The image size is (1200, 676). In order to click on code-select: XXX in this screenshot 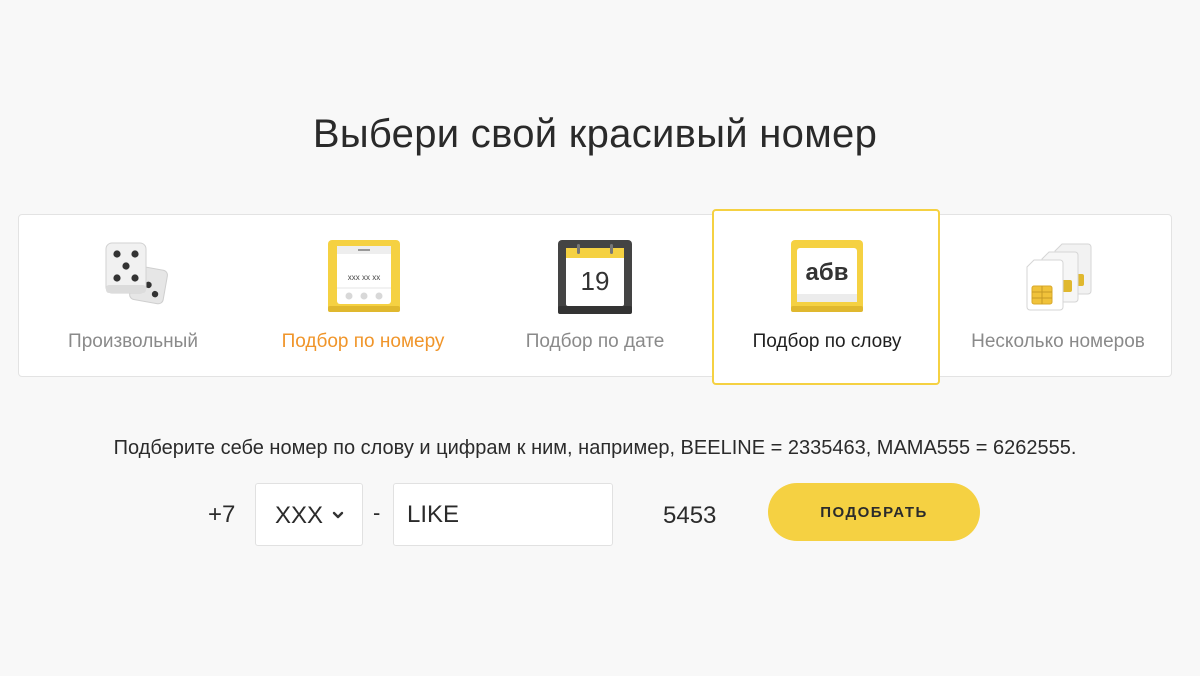, I will do `click(309, 514)`.